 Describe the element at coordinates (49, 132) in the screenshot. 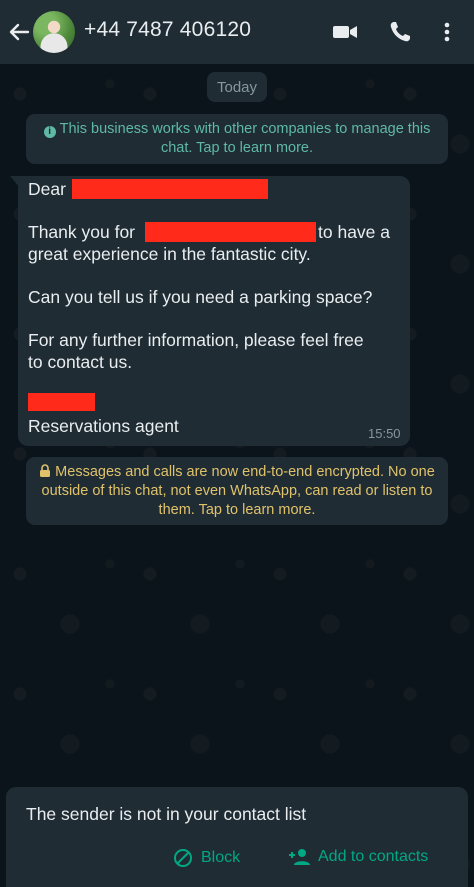

I see `info-icon: i` at that location.